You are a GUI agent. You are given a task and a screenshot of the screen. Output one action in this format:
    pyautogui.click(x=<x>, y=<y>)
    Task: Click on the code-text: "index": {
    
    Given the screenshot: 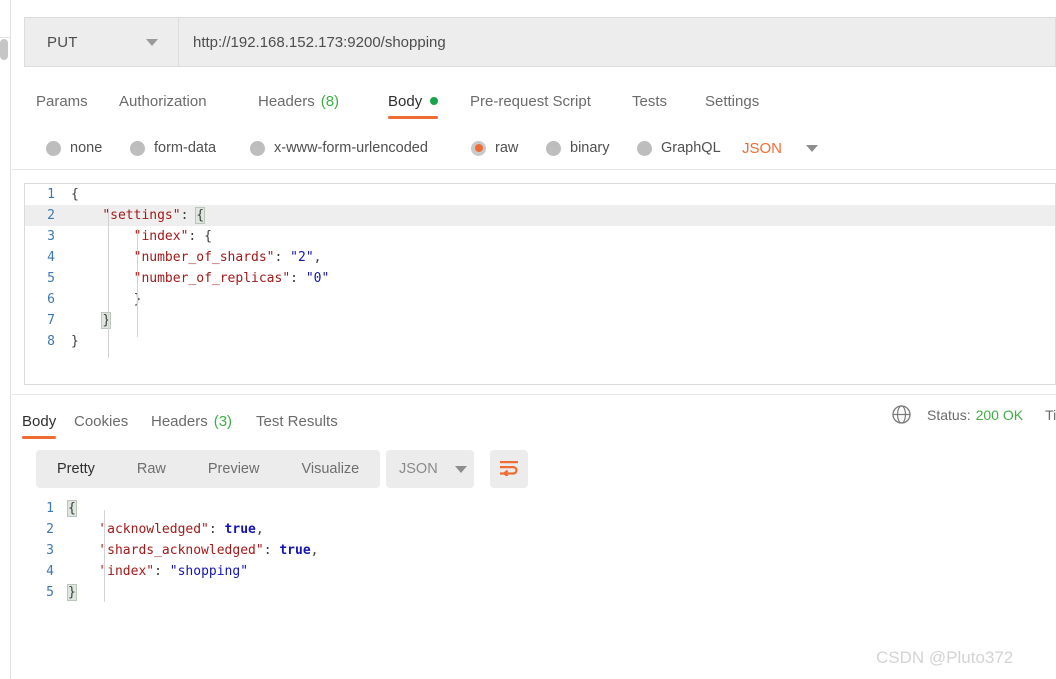 What is the action you would take?
    pyautogui.click(x=172, y=236)
    